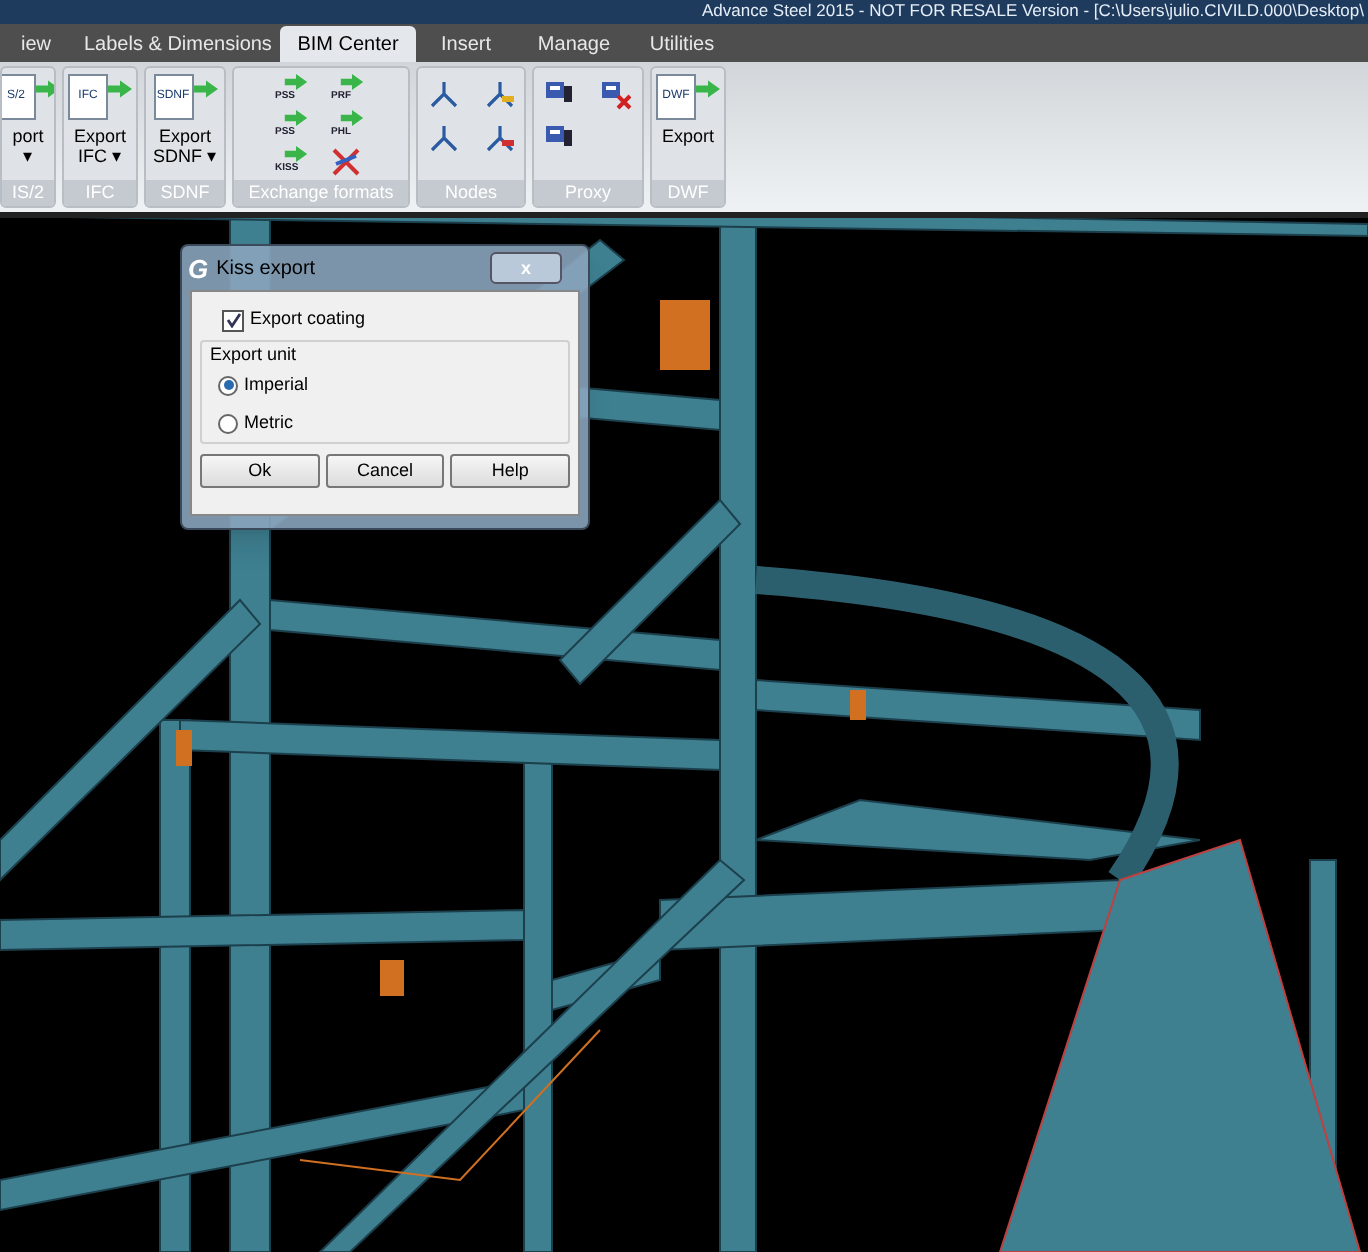 This screenshot has height=1252, width=1368. What do you see at coordinates (308, 319) in the screenshot?
I see `checkbox-label: Export coating` at bounding box center [308, 319].